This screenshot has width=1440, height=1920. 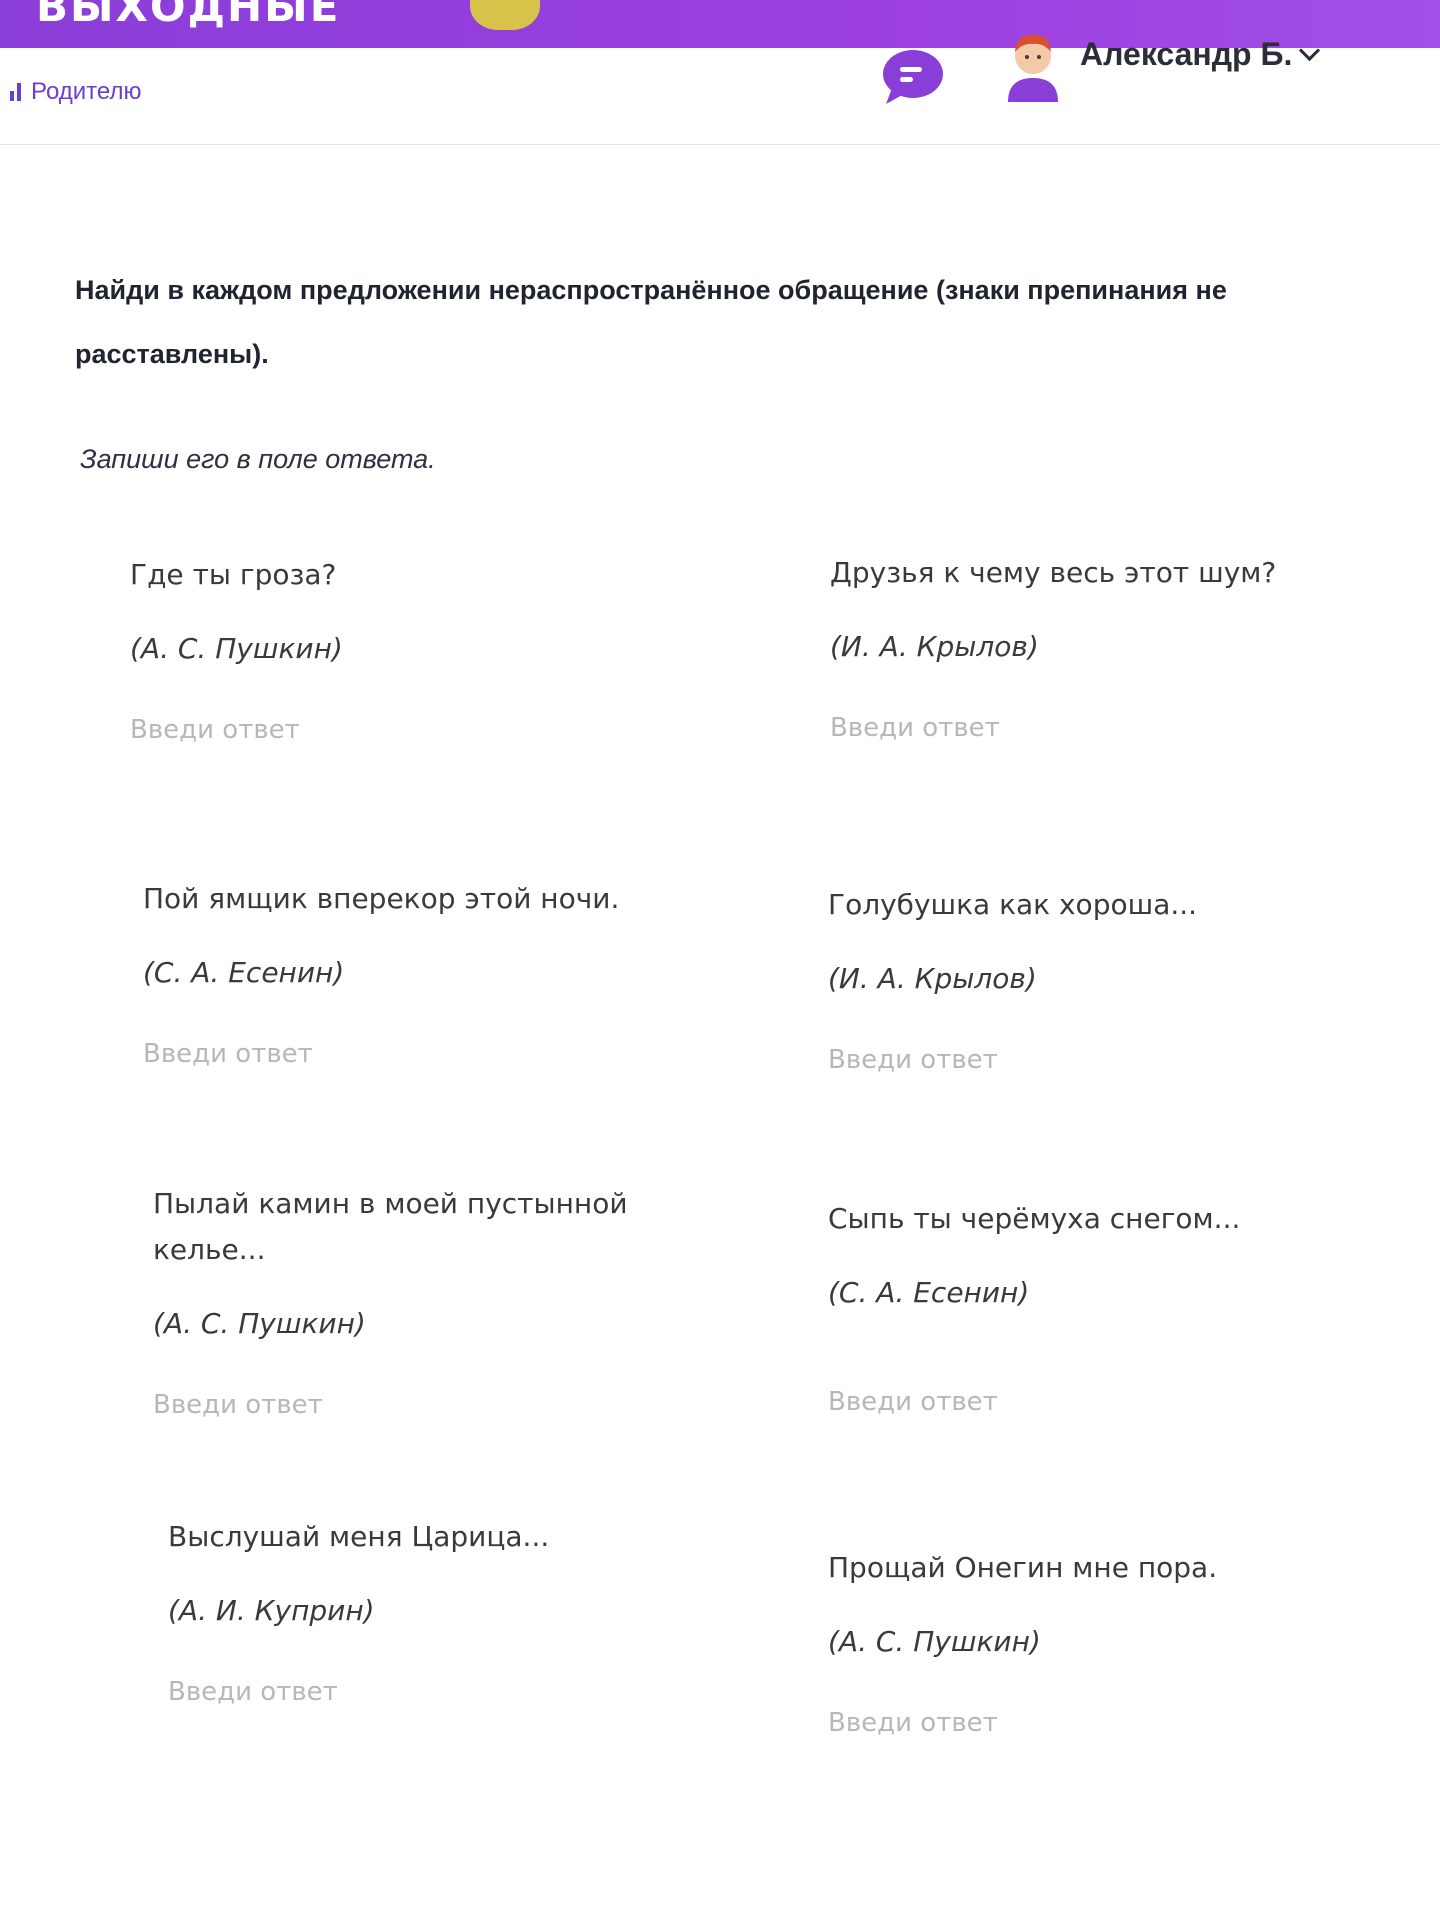 I want to click on exercise-sentence: Прощай Онегин мне пора., so click(x=1023, y=1567).